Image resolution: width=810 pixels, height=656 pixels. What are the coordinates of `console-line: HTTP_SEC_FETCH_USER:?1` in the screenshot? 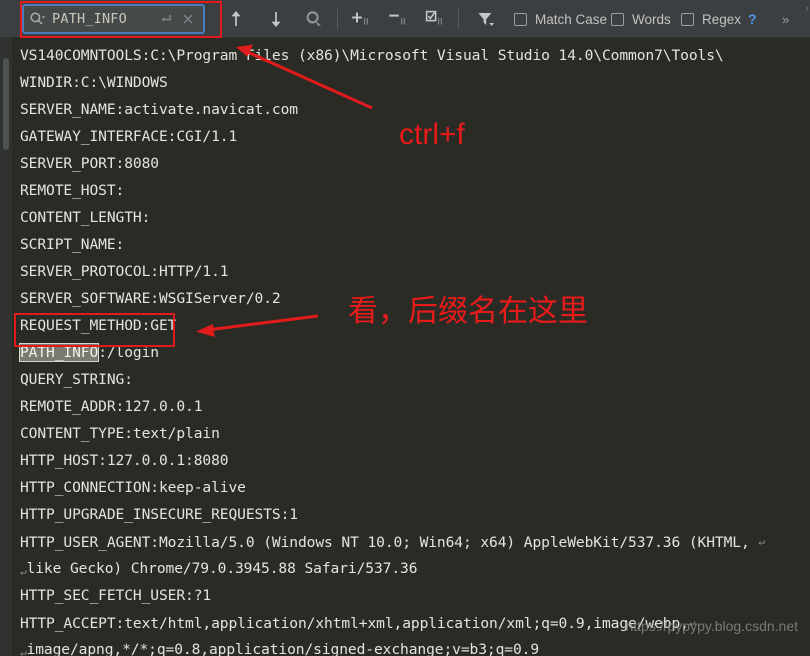 It's located at (415, 595).